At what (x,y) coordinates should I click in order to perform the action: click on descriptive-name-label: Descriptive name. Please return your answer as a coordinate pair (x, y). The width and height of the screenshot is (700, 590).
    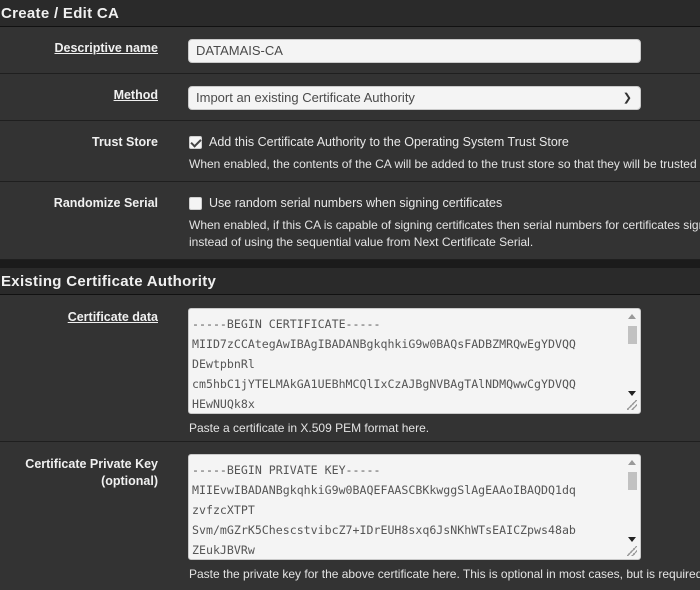
    Looking at the image, I should click on (106, 48).